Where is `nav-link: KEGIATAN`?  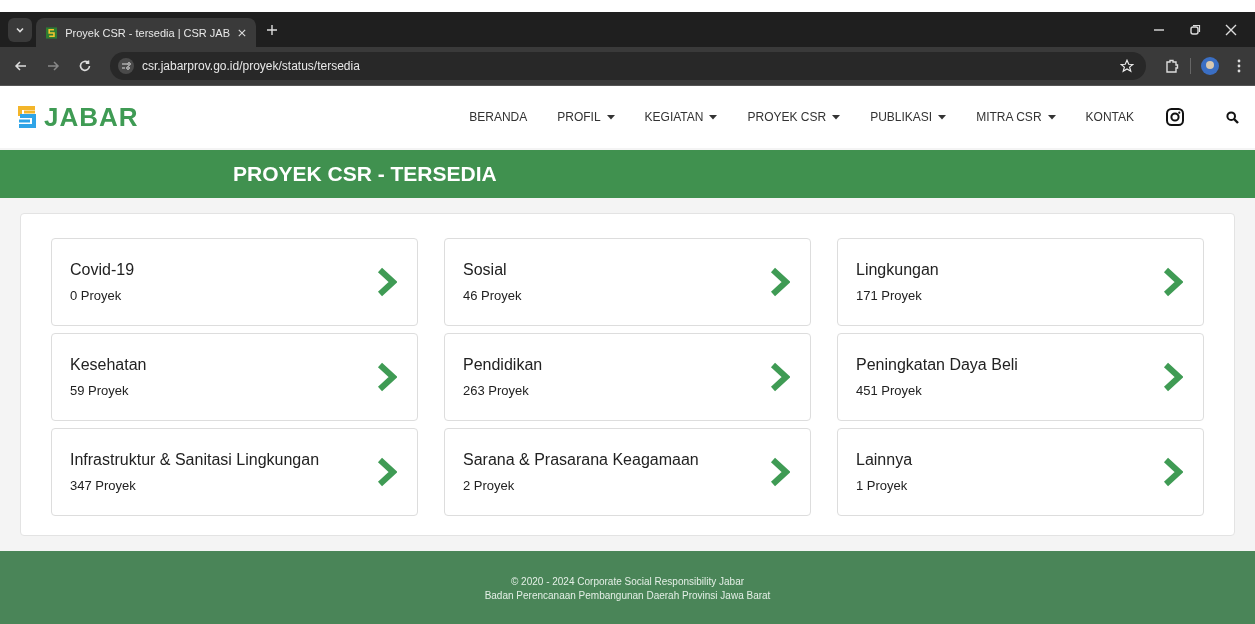 nav-link: KEGIATAN is located at coordinates (681, 117).